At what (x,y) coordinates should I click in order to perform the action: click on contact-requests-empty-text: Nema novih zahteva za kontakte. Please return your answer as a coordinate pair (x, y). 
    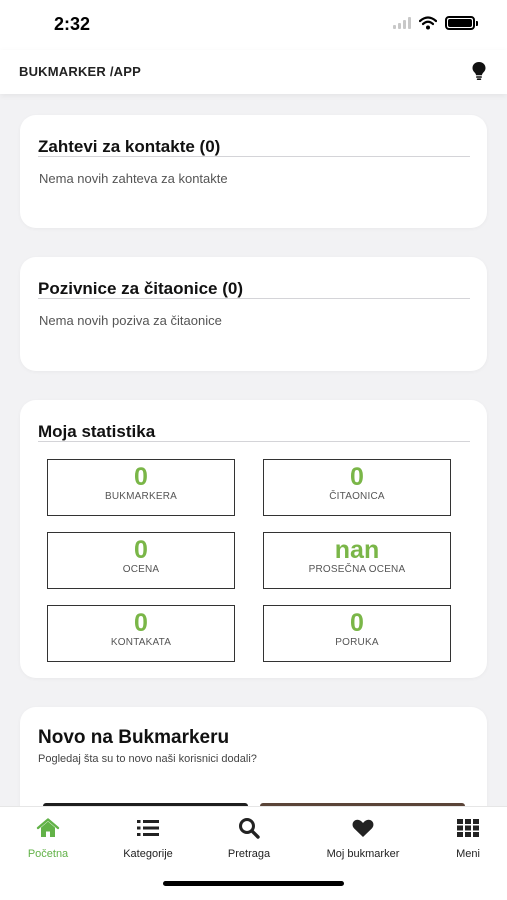
    Looking at the image, I should click on (133, 178).